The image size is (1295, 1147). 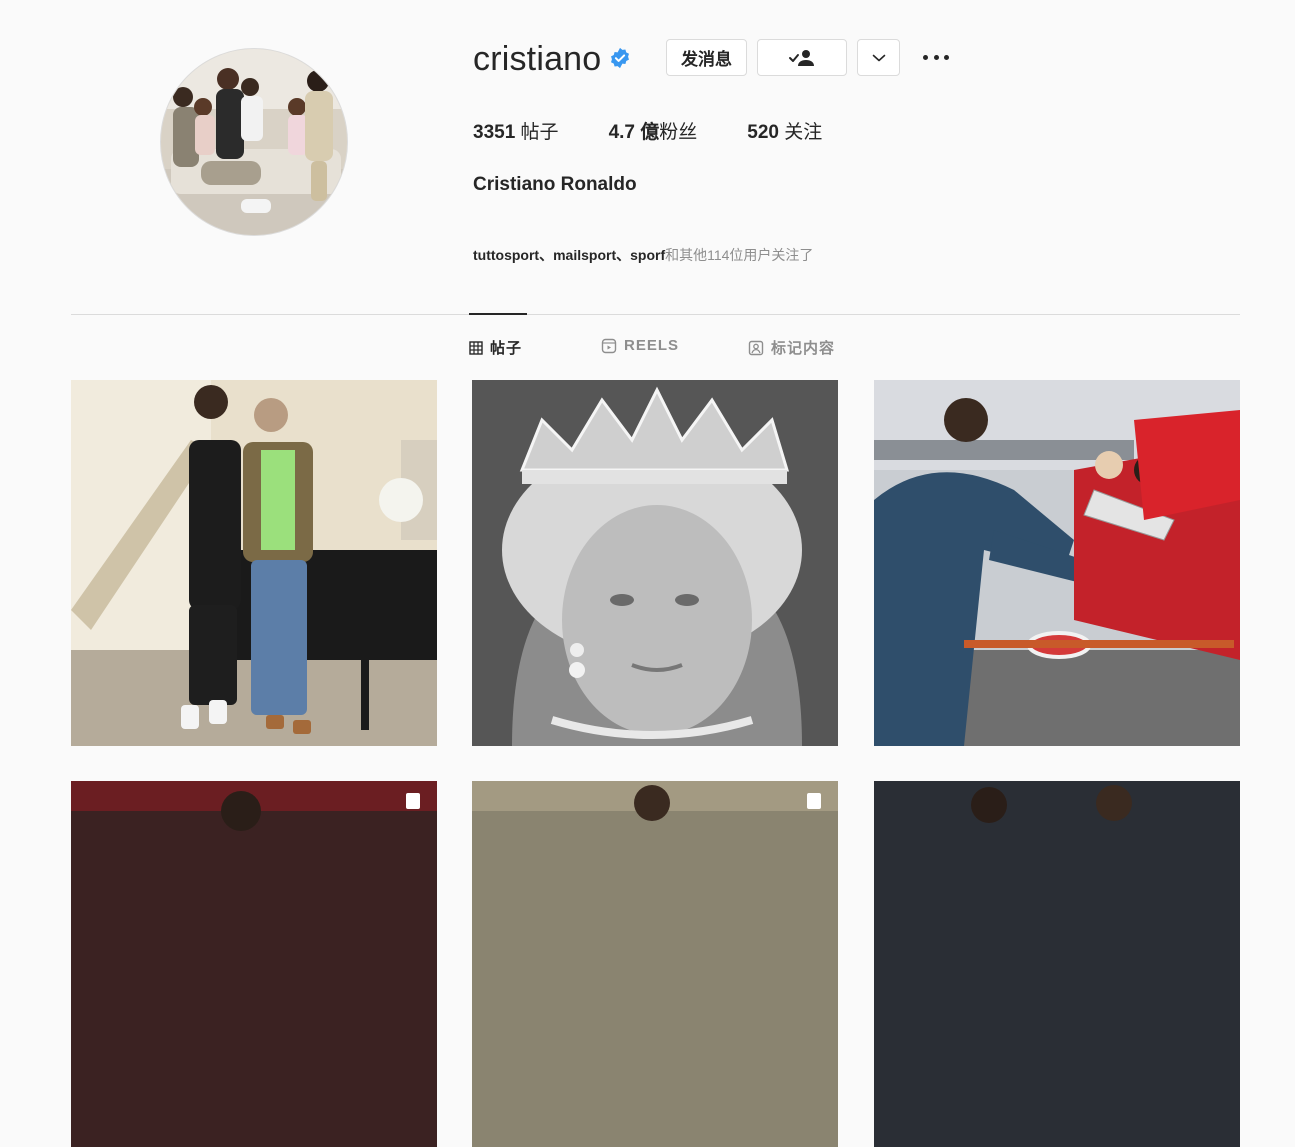 What do you see at coordinates (495, 347) in the screenshot?
I see `tab-posts: 帖子` at bounding box center [495, 347].